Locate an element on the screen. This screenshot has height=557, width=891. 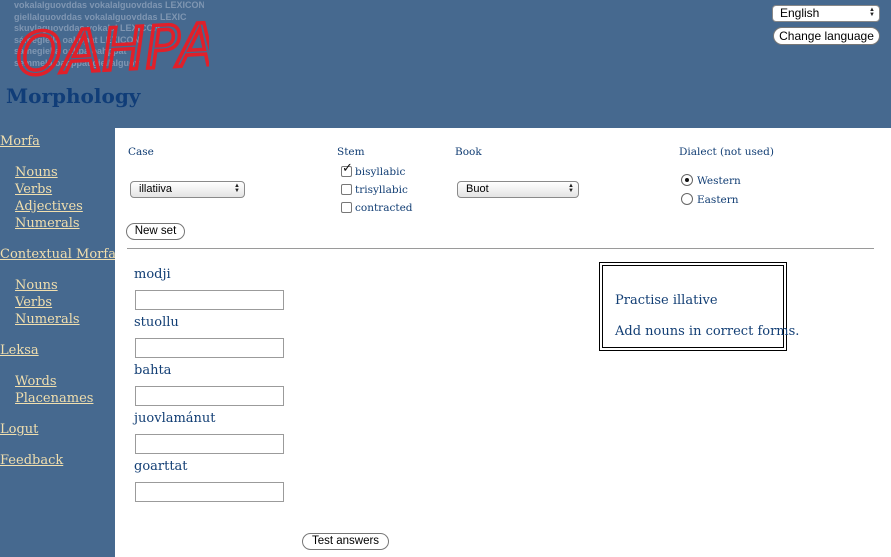
sidebar-item-contextual-morfa: Contextual Morfa is located at coordinates (58, 254).